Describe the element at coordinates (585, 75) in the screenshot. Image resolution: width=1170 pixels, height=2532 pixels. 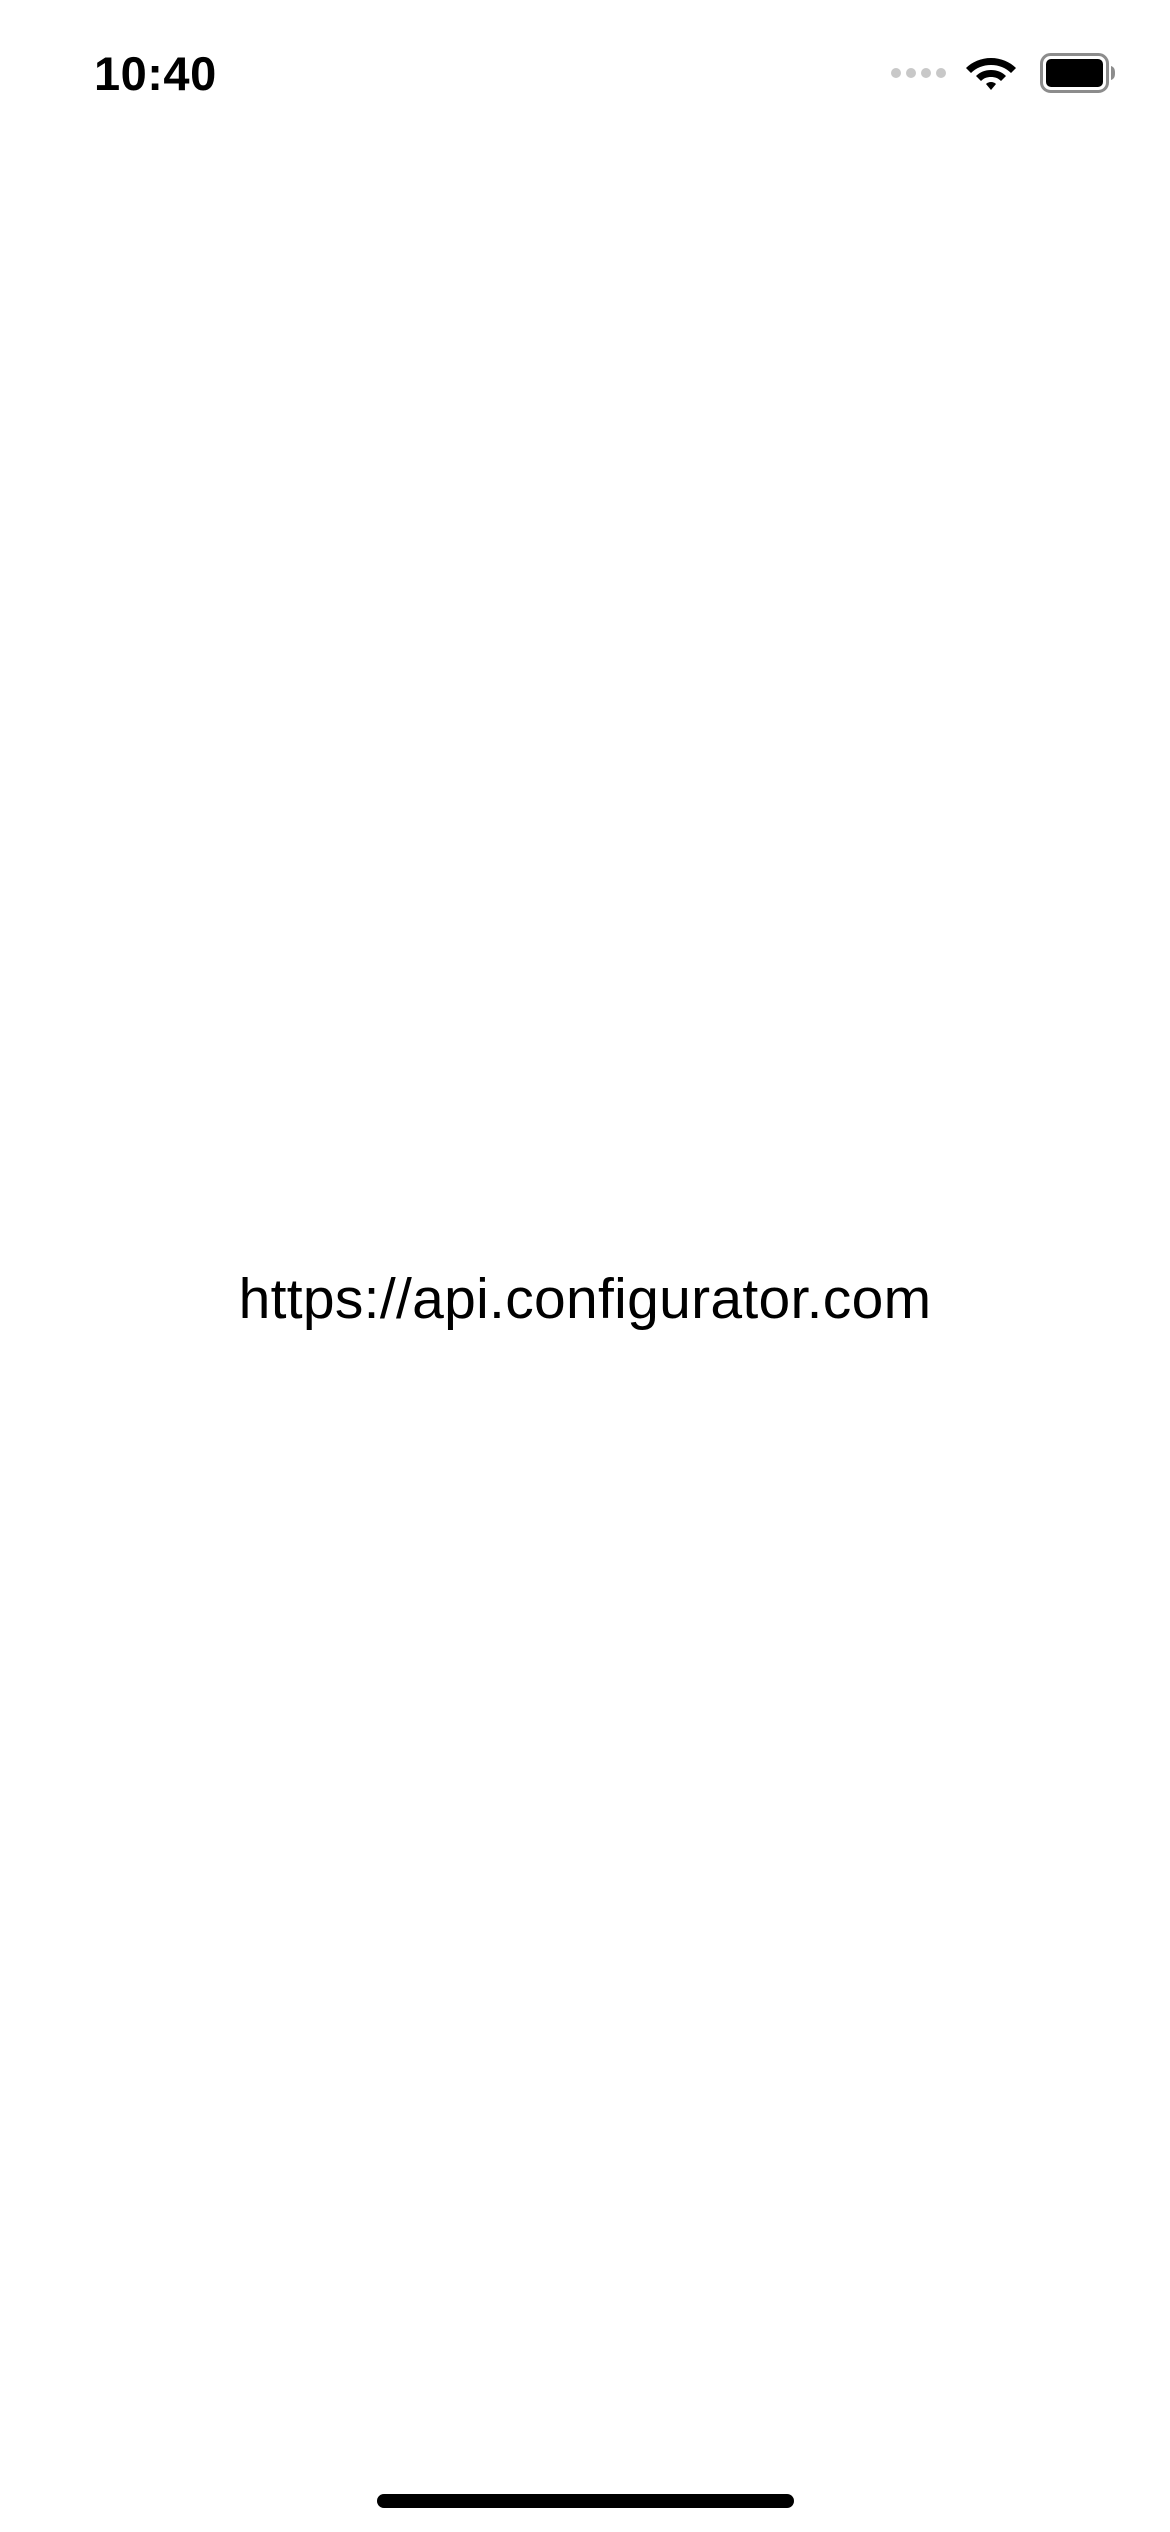
I see `status-bar: 10:40` at that location.